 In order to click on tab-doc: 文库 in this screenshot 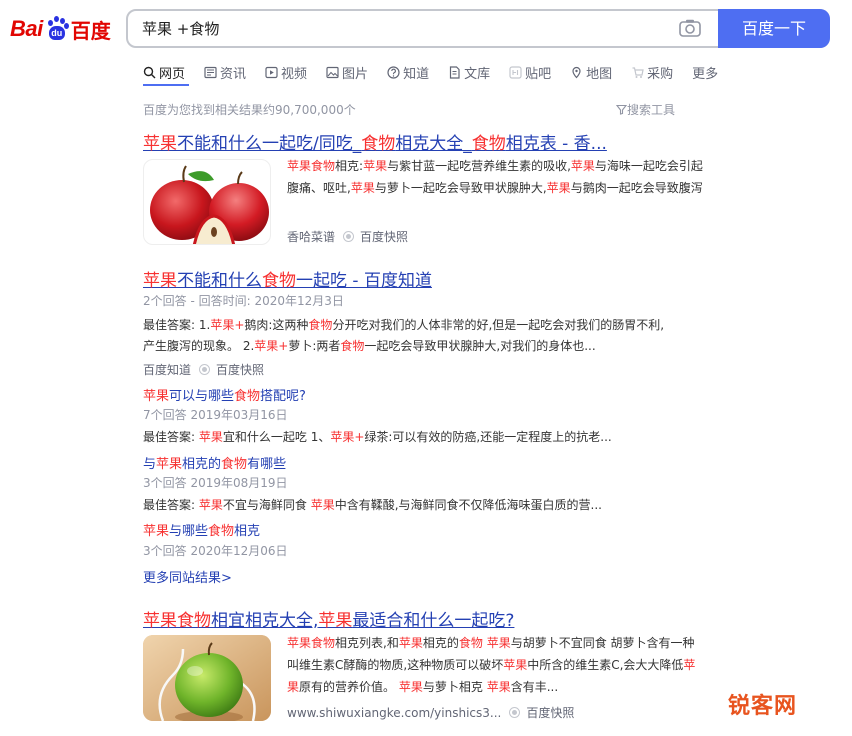, I will do `click(469, 72)`.